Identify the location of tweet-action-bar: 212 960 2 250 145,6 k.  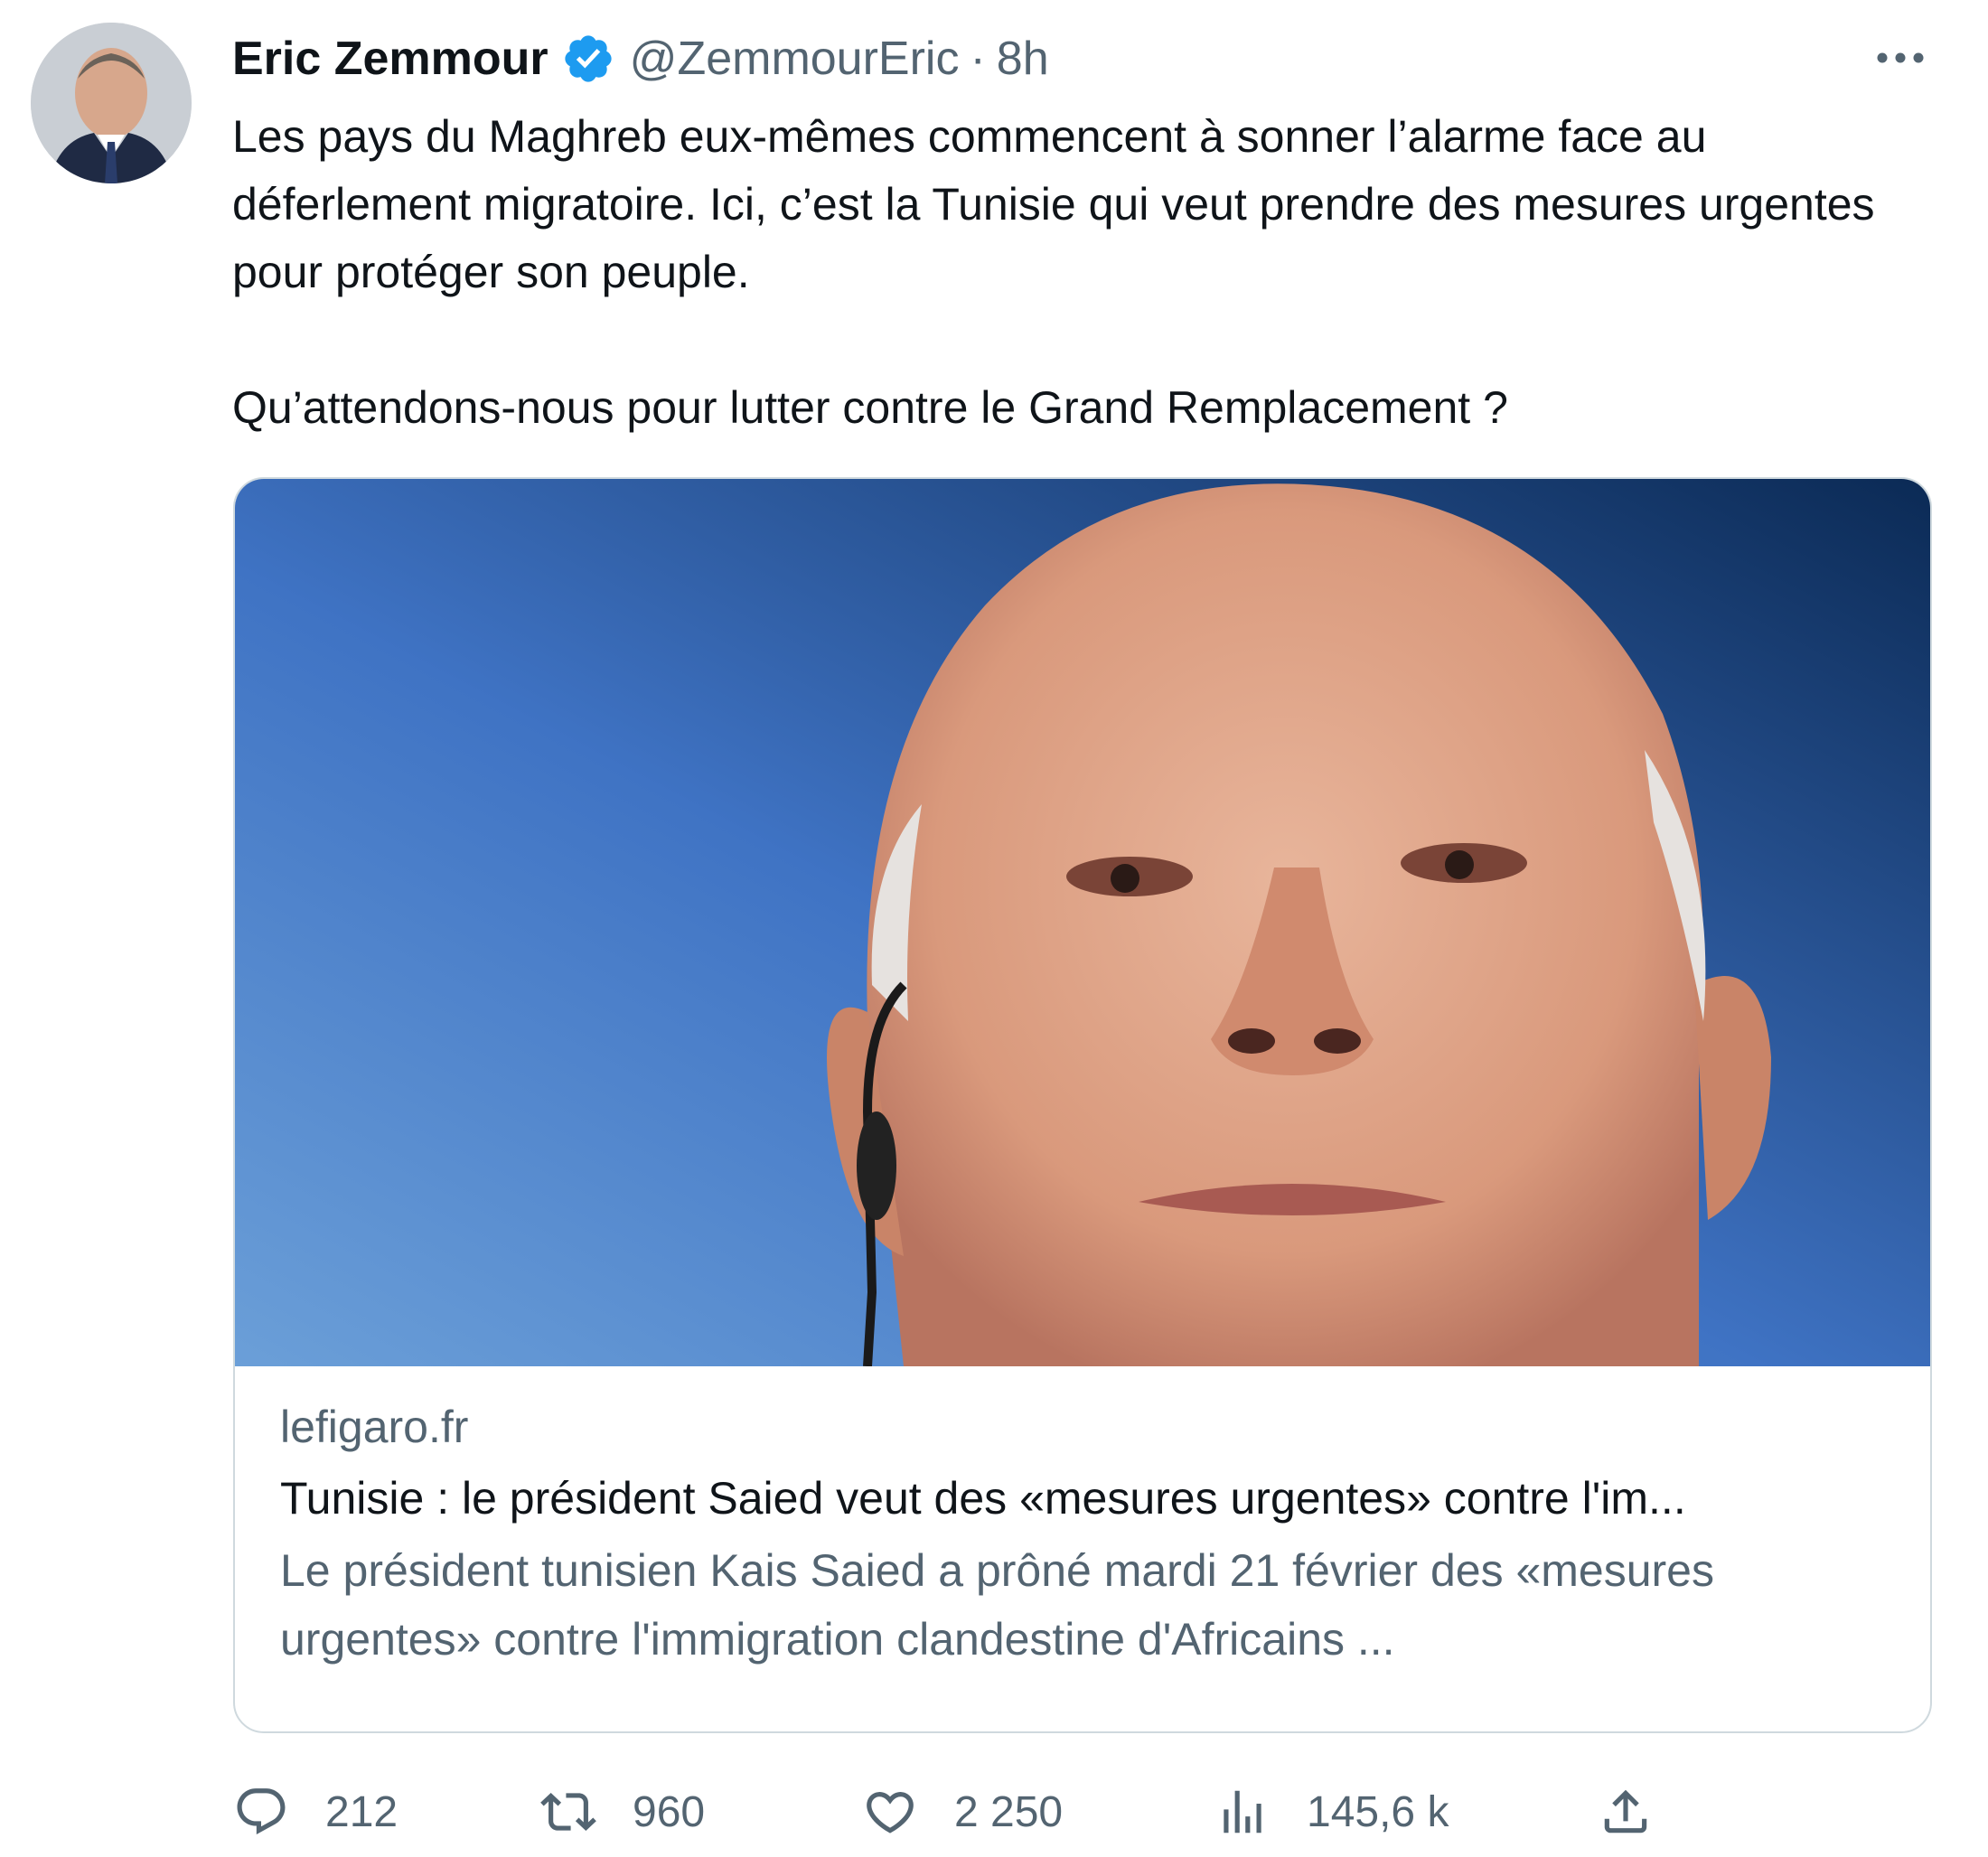
(1082, 1811).